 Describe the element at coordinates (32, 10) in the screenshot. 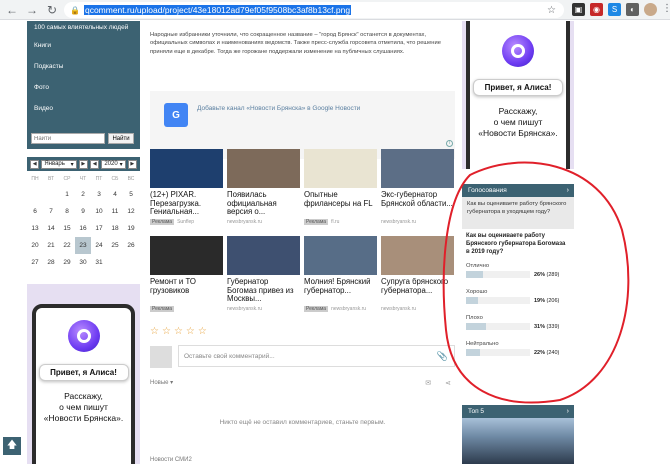

I see `forward-icon: →` at that location.